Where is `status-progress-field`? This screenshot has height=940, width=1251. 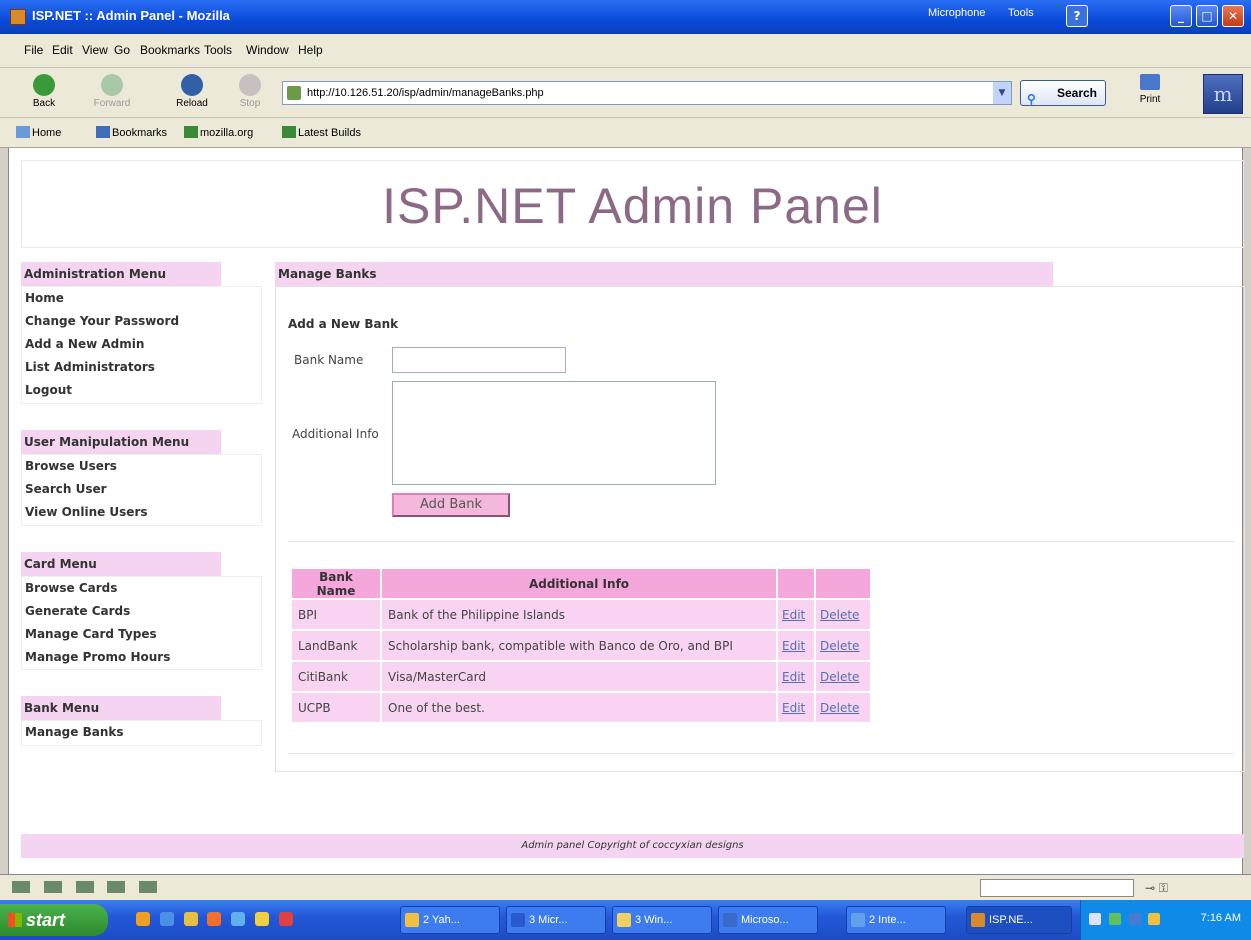
status-progress-field is located at coordinates (1057, 888).